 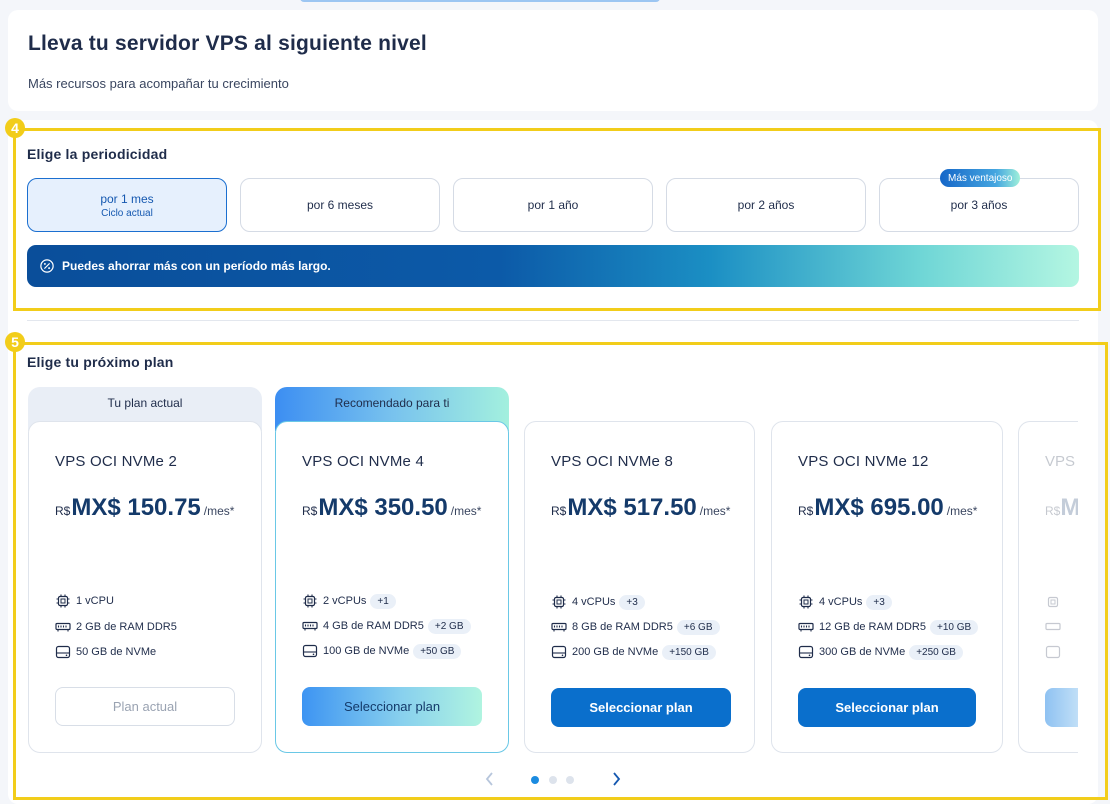 I want to click on period-option-2-years: por 2 años, so click(x=766, y=205).